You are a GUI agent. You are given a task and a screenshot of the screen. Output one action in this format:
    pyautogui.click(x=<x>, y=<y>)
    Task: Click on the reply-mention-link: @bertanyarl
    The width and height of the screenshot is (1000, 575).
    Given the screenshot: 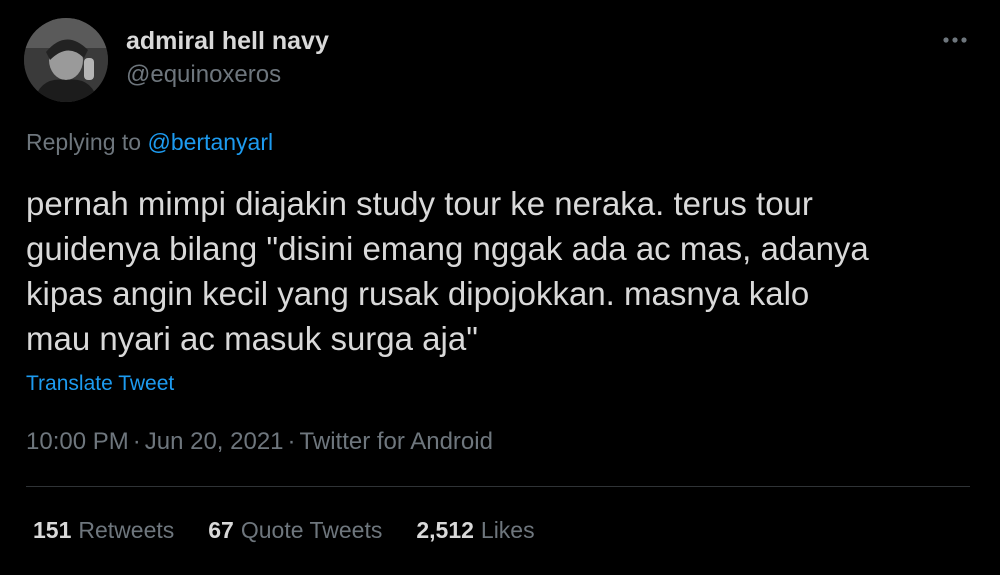 What is the action you would take?
    pyautogui.click(x=210, y=142)
    